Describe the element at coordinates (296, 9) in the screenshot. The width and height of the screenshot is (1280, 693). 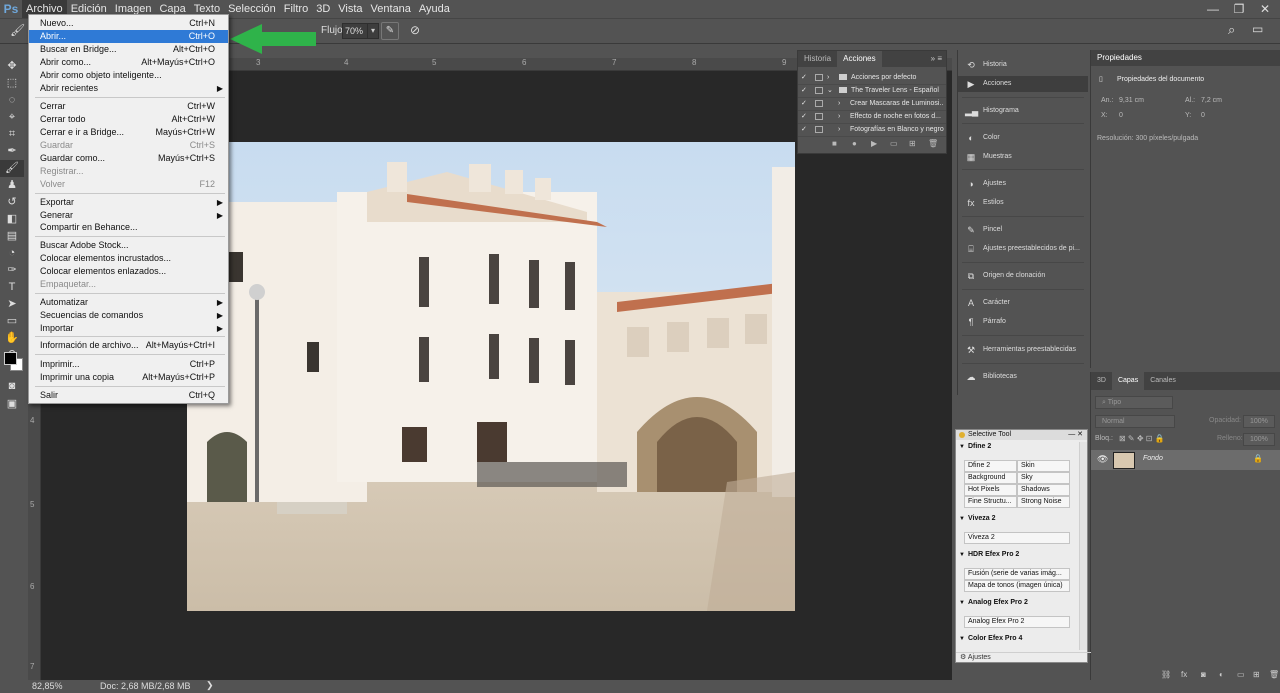
I see `menu-filtro: Filtro` at that location.